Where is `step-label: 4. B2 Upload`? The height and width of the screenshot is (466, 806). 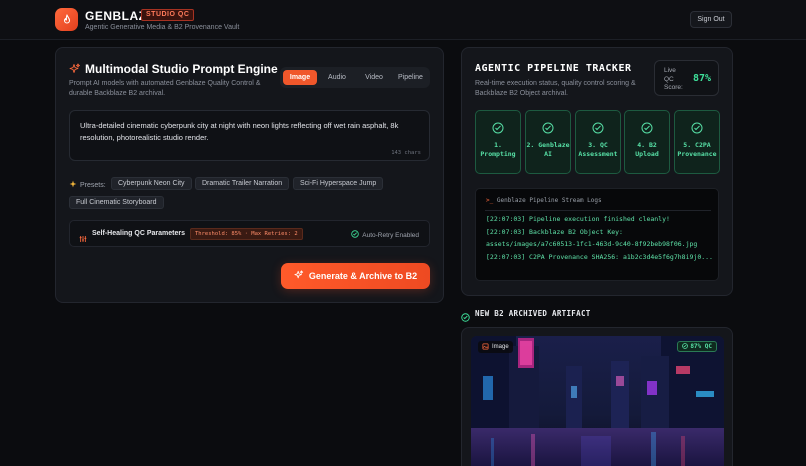 step-label: 4. B2 Upload is located at coordinates (647, 149).